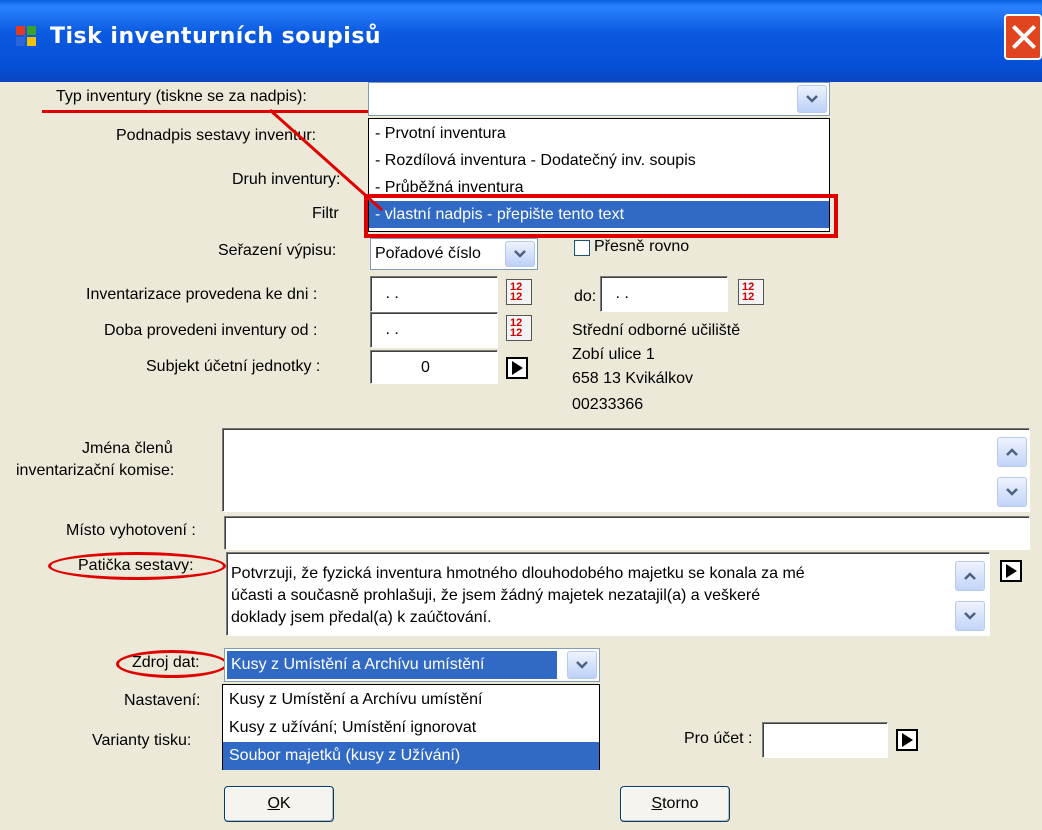 The image size is (1042, 830). Describe the element at coordinates (626, 470) in the screenshot. I see `jmena-textarea` at that location.